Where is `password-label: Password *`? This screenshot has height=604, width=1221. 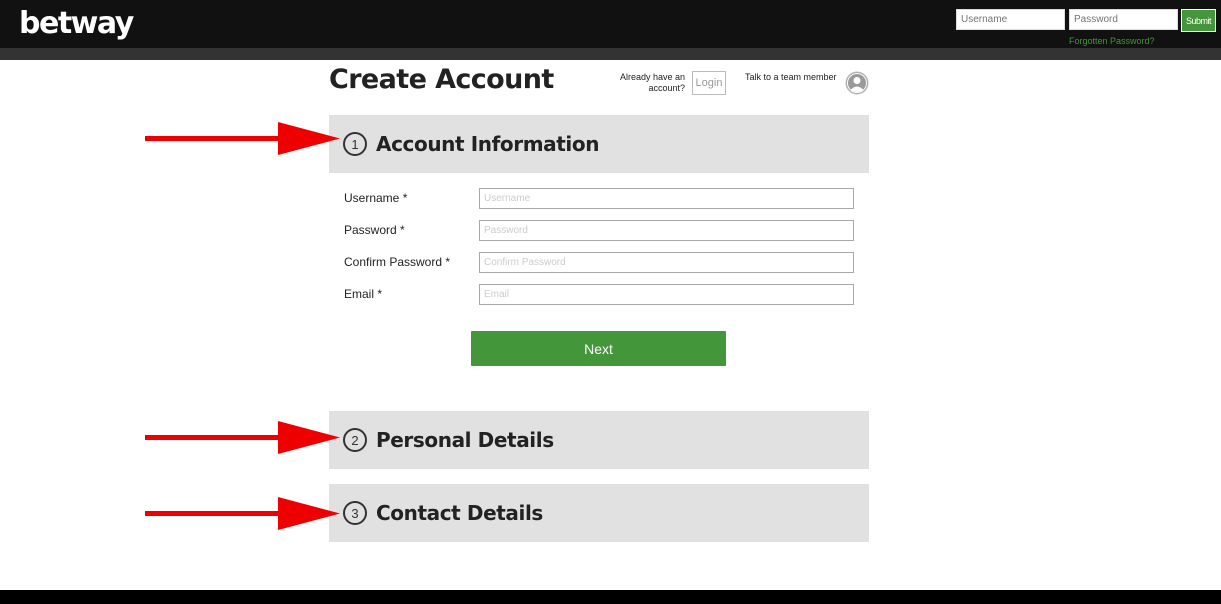 password-label: Password * is located at coordinates (374, 230).